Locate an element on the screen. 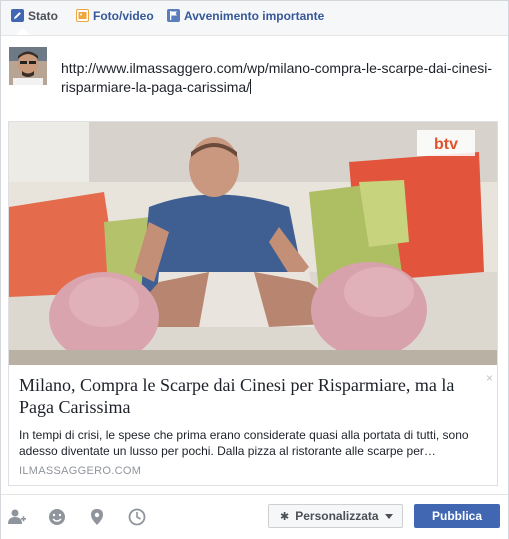 This screenshot has height=539, width=509. avatar is located at coordinates (28, 66).